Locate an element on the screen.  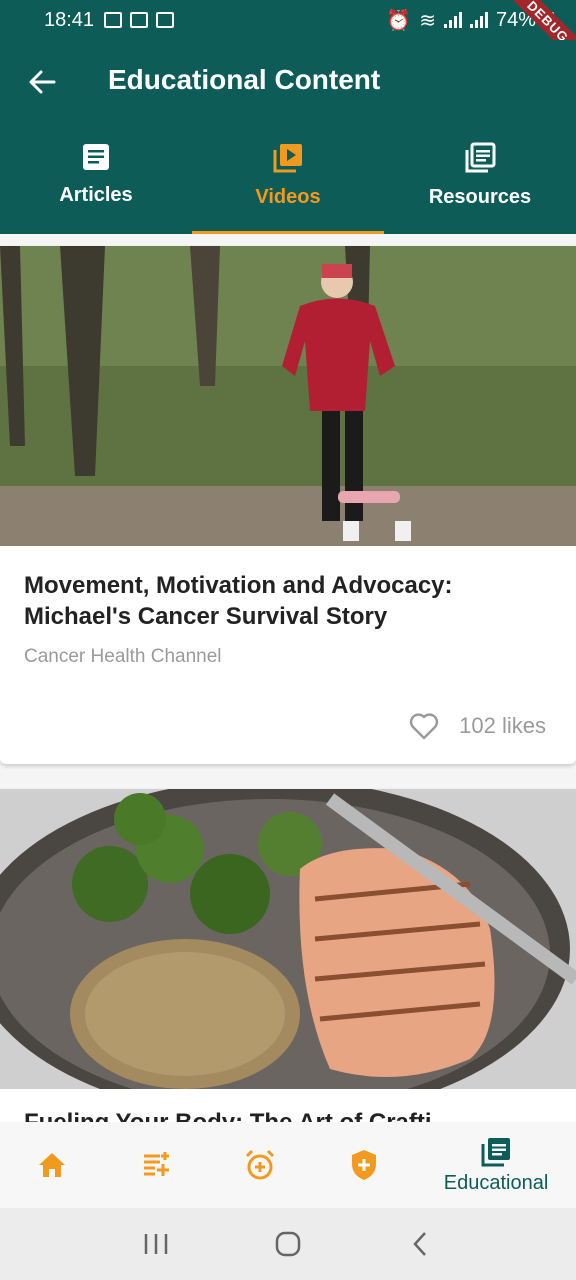
home-icon is located at coordinates (52, 1165).